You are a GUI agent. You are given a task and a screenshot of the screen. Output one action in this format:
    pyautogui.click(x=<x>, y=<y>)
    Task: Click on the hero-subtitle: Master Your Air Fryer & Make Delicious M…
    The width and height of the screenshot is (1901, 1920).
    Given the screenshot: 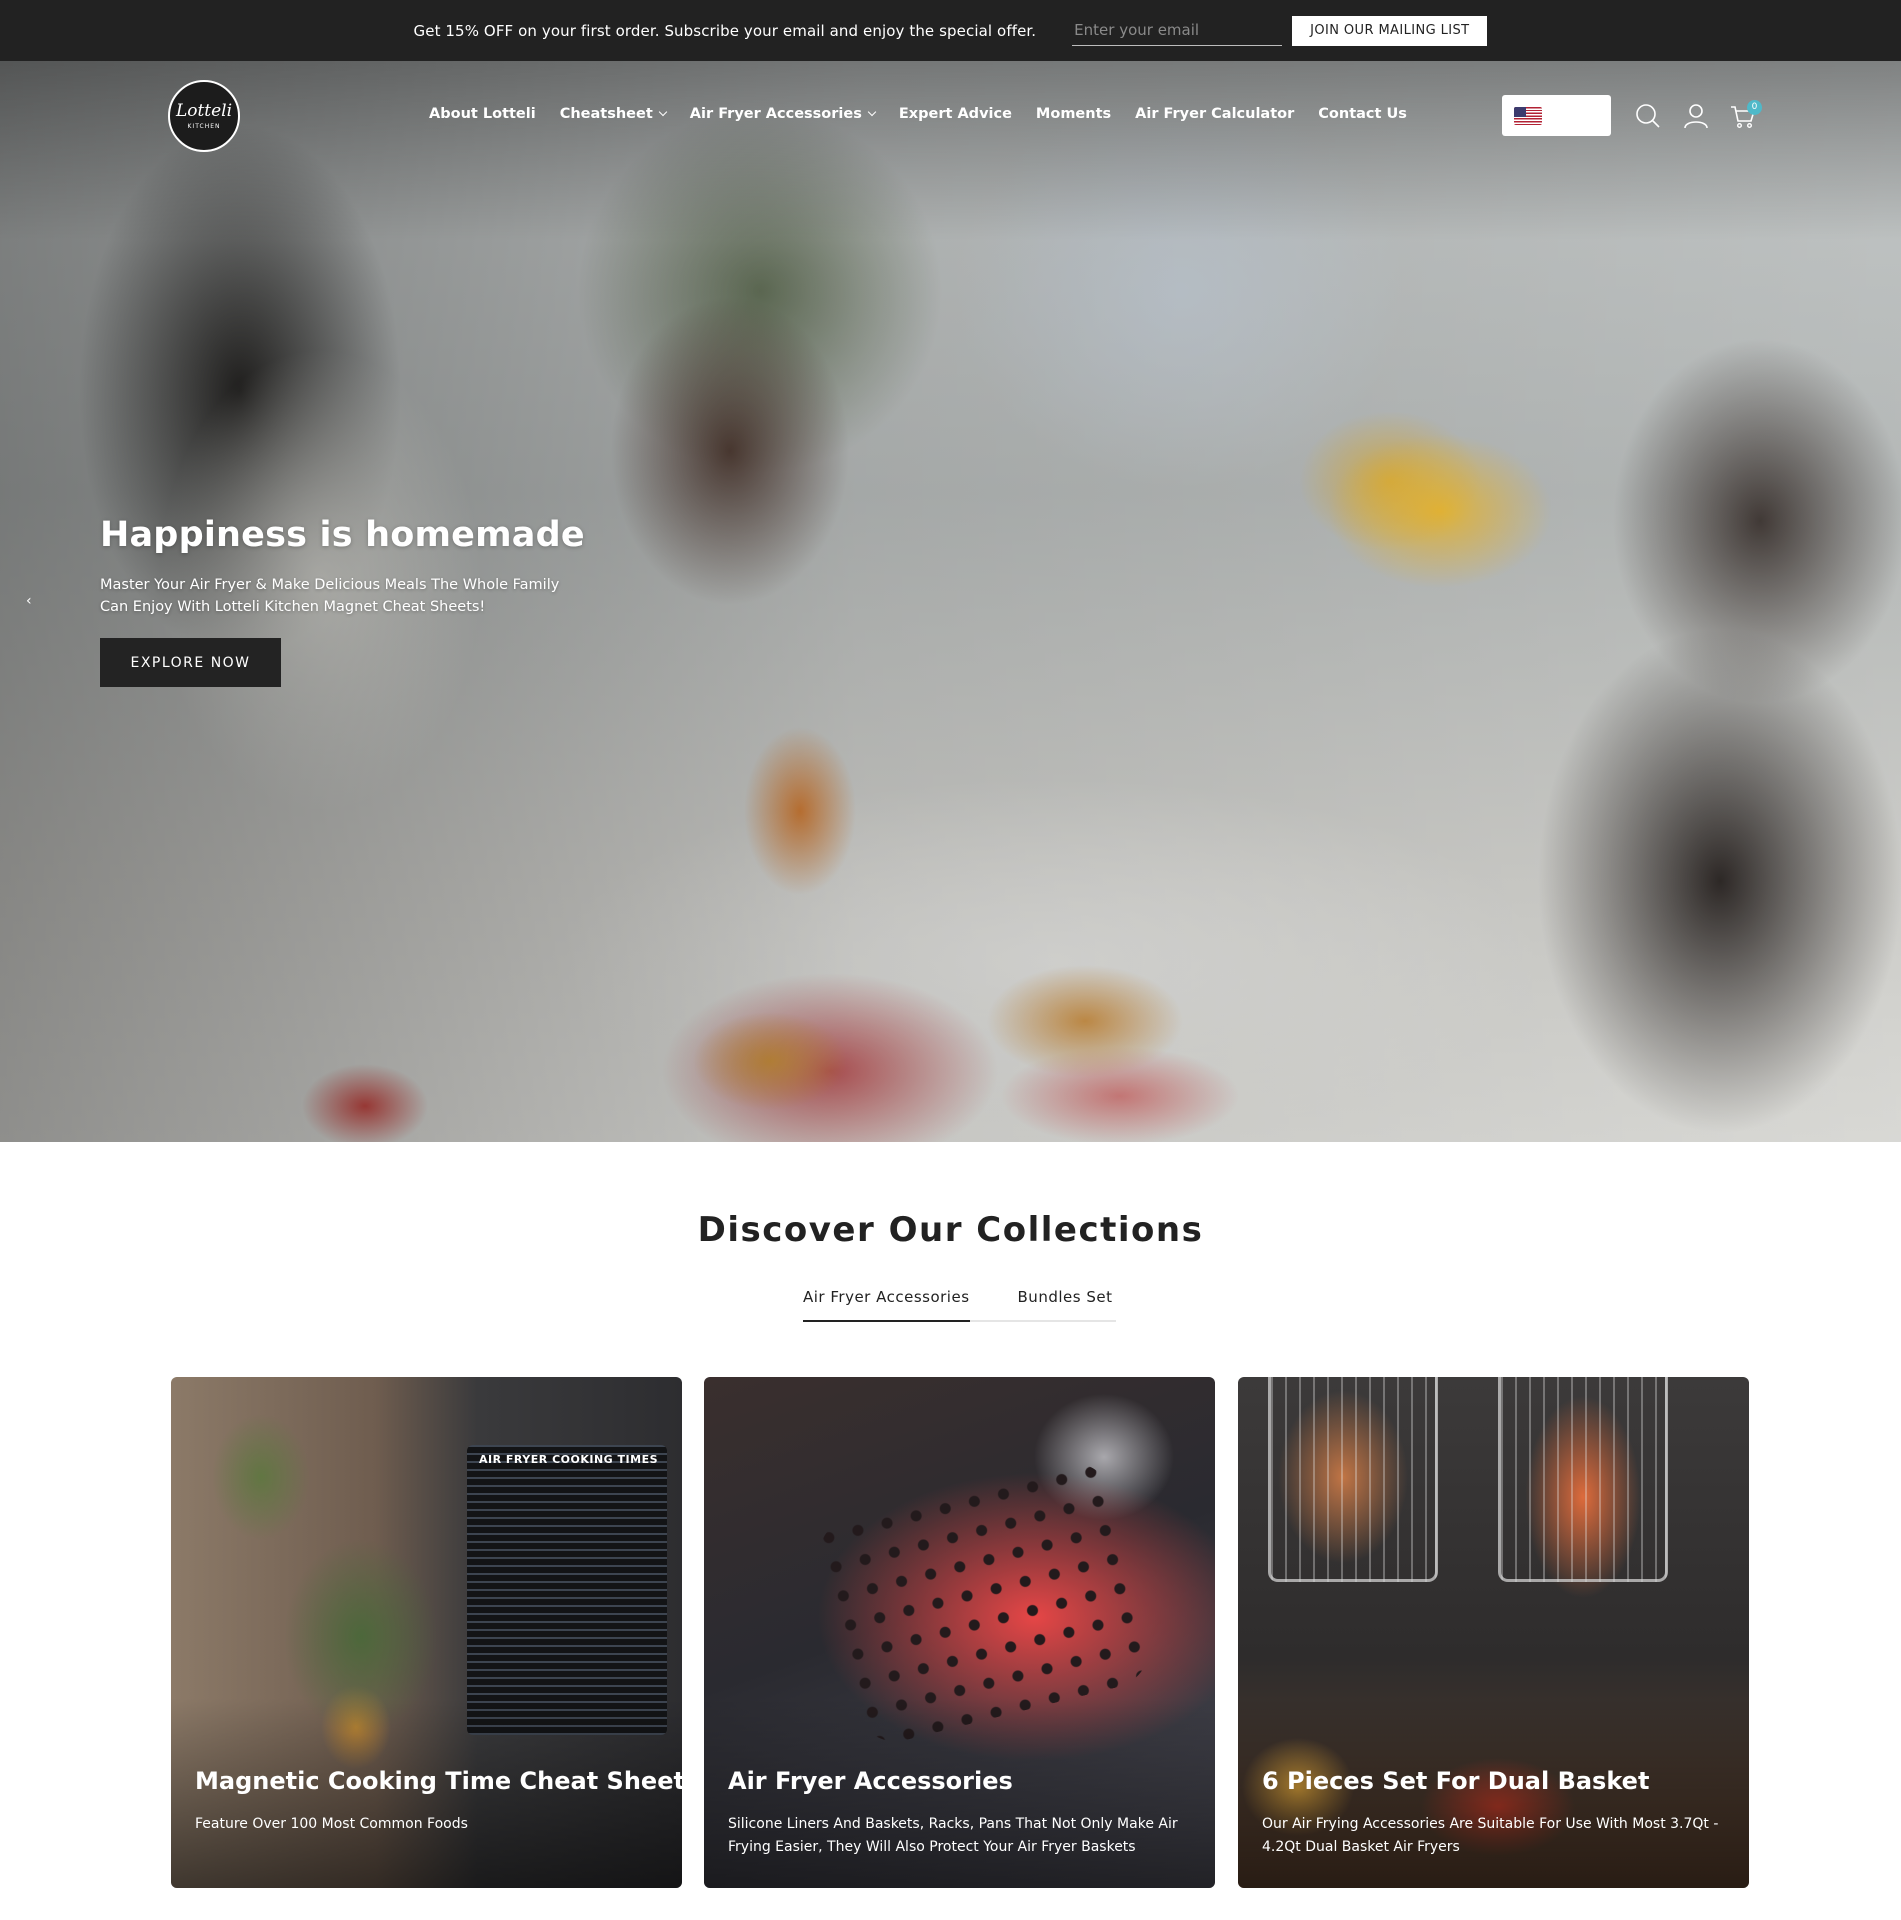 What is the action you would take?
    pyautogui.click(x=330, y=596)
    